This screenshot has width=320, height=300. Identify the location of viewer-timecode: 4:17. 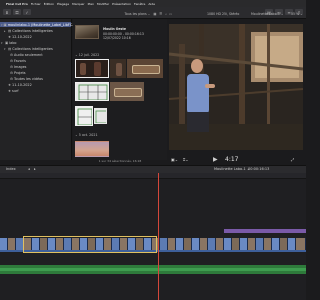
(232, 159).